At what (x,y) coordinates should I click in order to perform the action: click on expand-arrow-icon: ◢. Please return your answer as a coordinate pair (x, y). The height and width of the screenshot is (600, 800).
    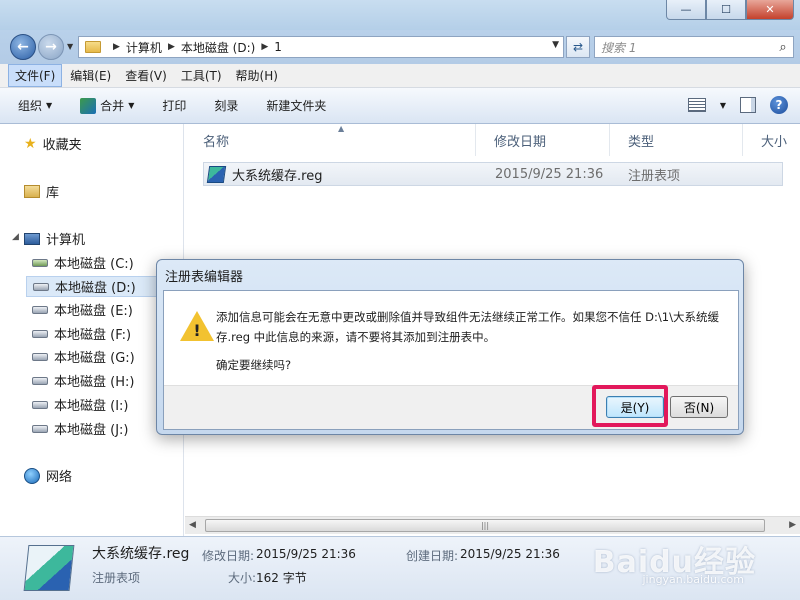
    Looking at the image, I should click on (15, 237).